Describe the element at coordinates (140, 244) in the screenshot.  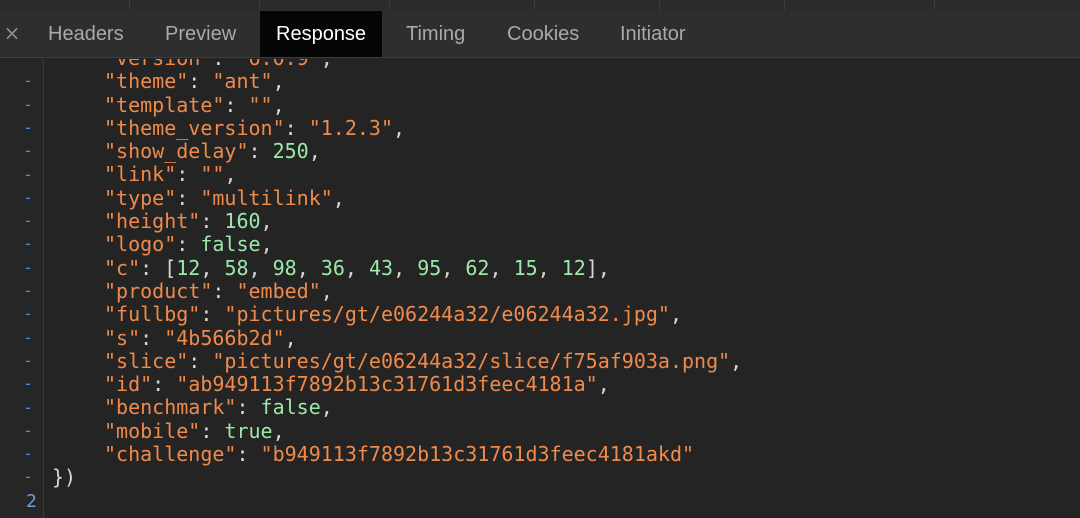
I see `json-key: "logo"` at that location.